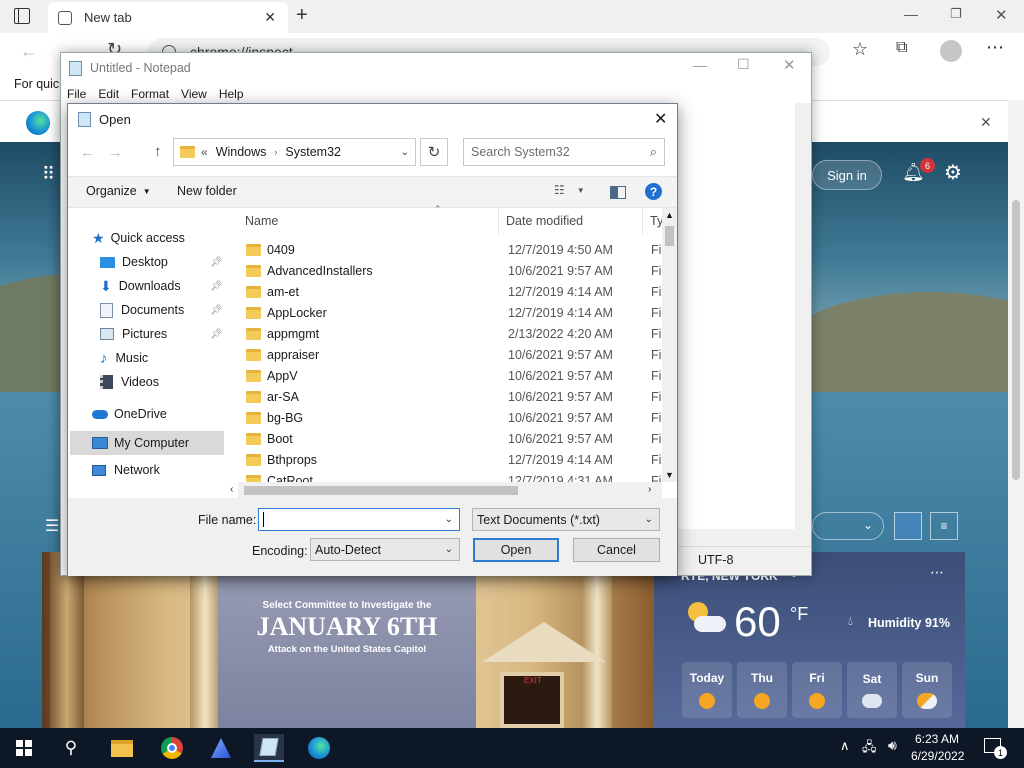 This screenshot has height=768, width=1024. What do you see at coordinates (269, 748) in the screenshot?
I see `notepad-taskbar-icon` at bounding box center [269, 748].